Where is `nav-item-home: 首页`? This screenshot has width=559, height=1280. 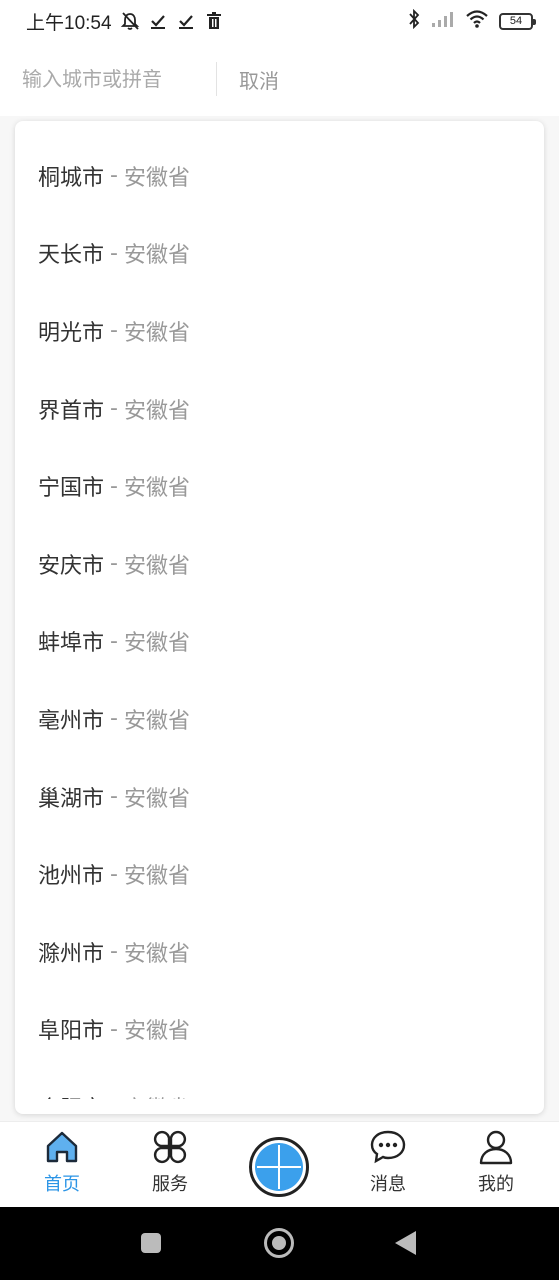
nav-item-home: 首页 is located at coordinates (62, 1162).